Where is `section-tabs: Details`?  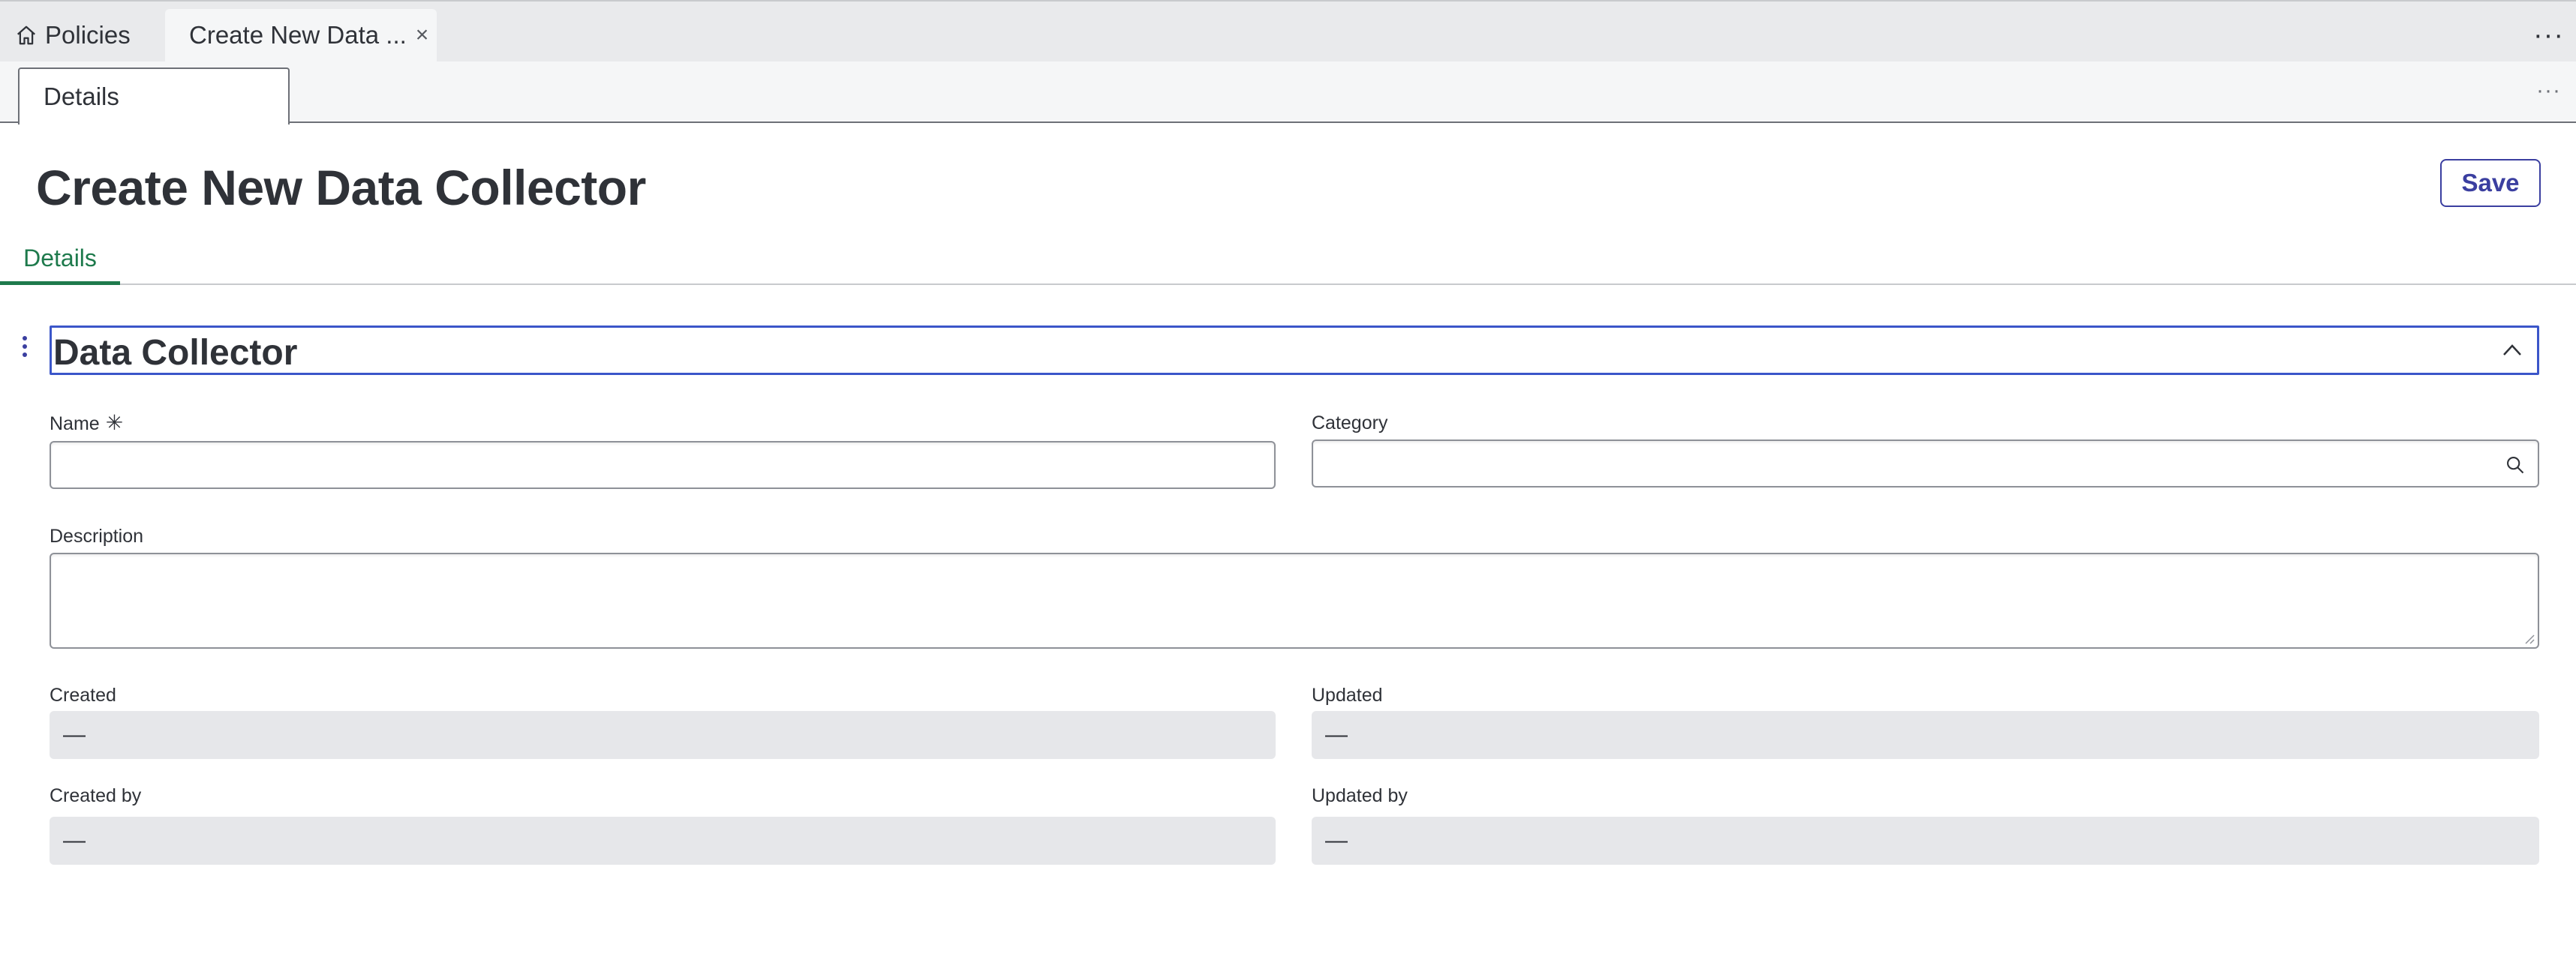
section-tabs: Details is located at coordinates (1288, 263).